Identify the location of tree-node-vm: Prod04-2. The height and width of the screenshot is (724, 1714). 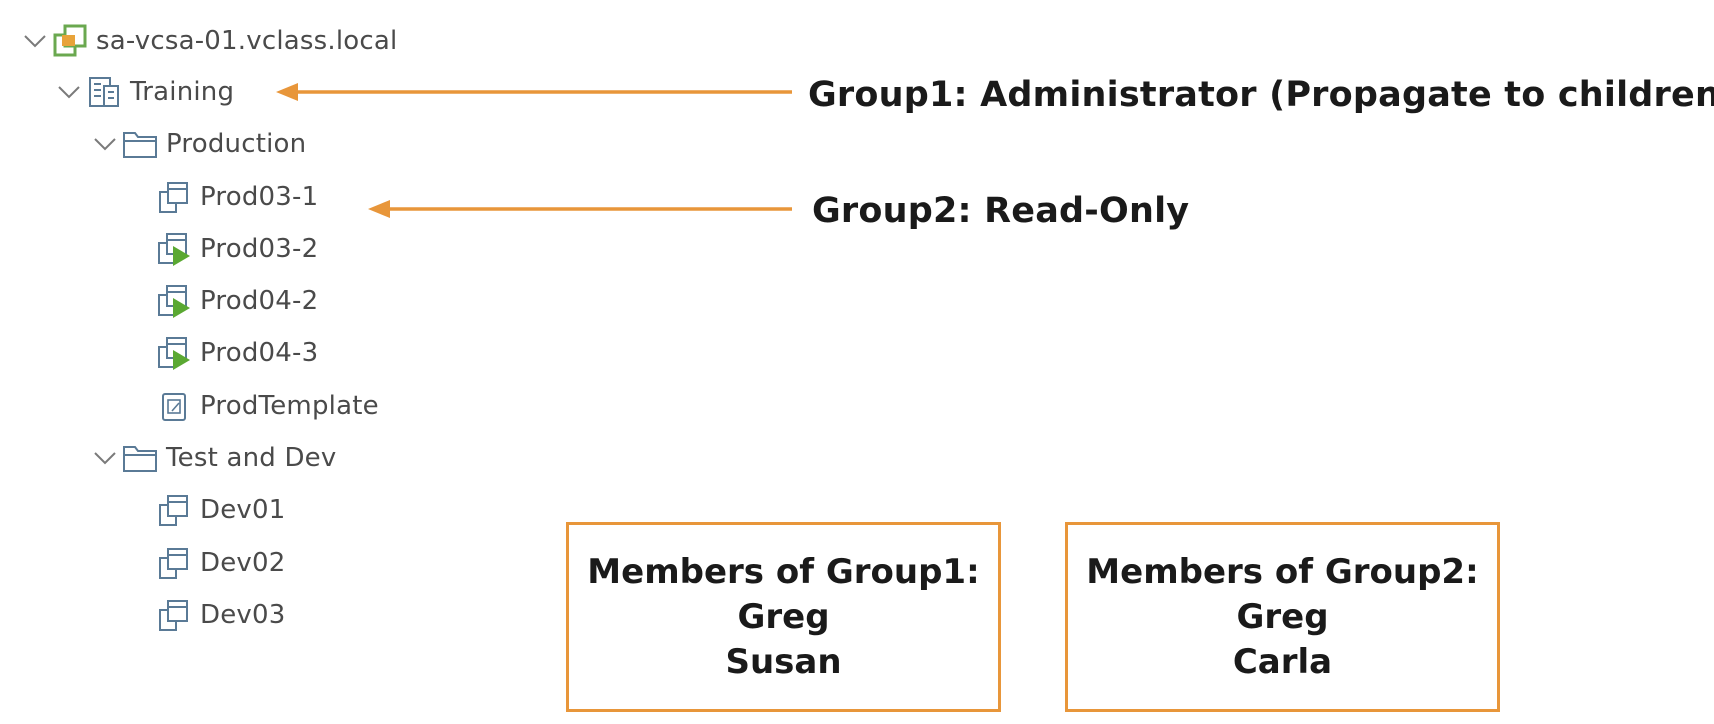
(237, 301).